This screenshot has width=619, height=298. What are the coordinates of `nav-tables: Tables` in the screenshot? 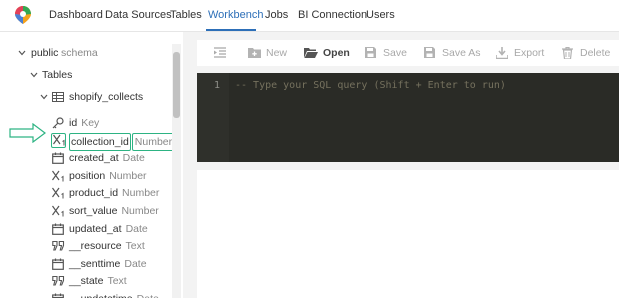 It's located at (186, 15).